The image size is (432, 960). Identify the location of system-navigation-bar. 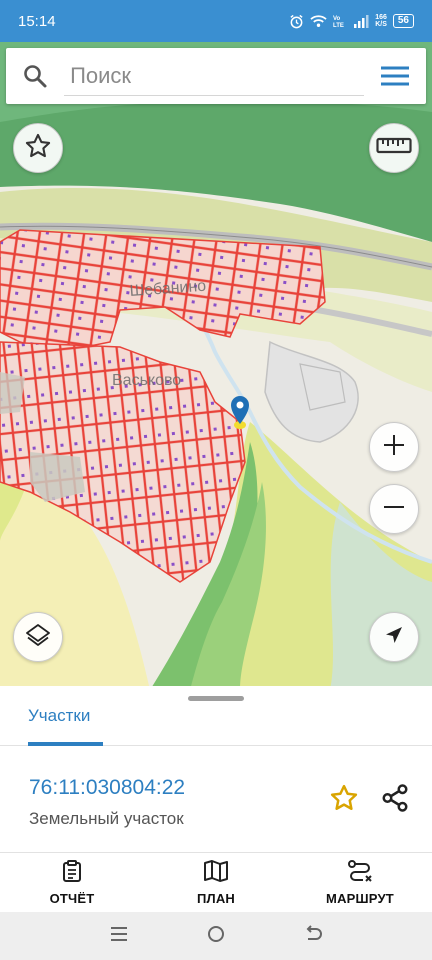
(216, 936).